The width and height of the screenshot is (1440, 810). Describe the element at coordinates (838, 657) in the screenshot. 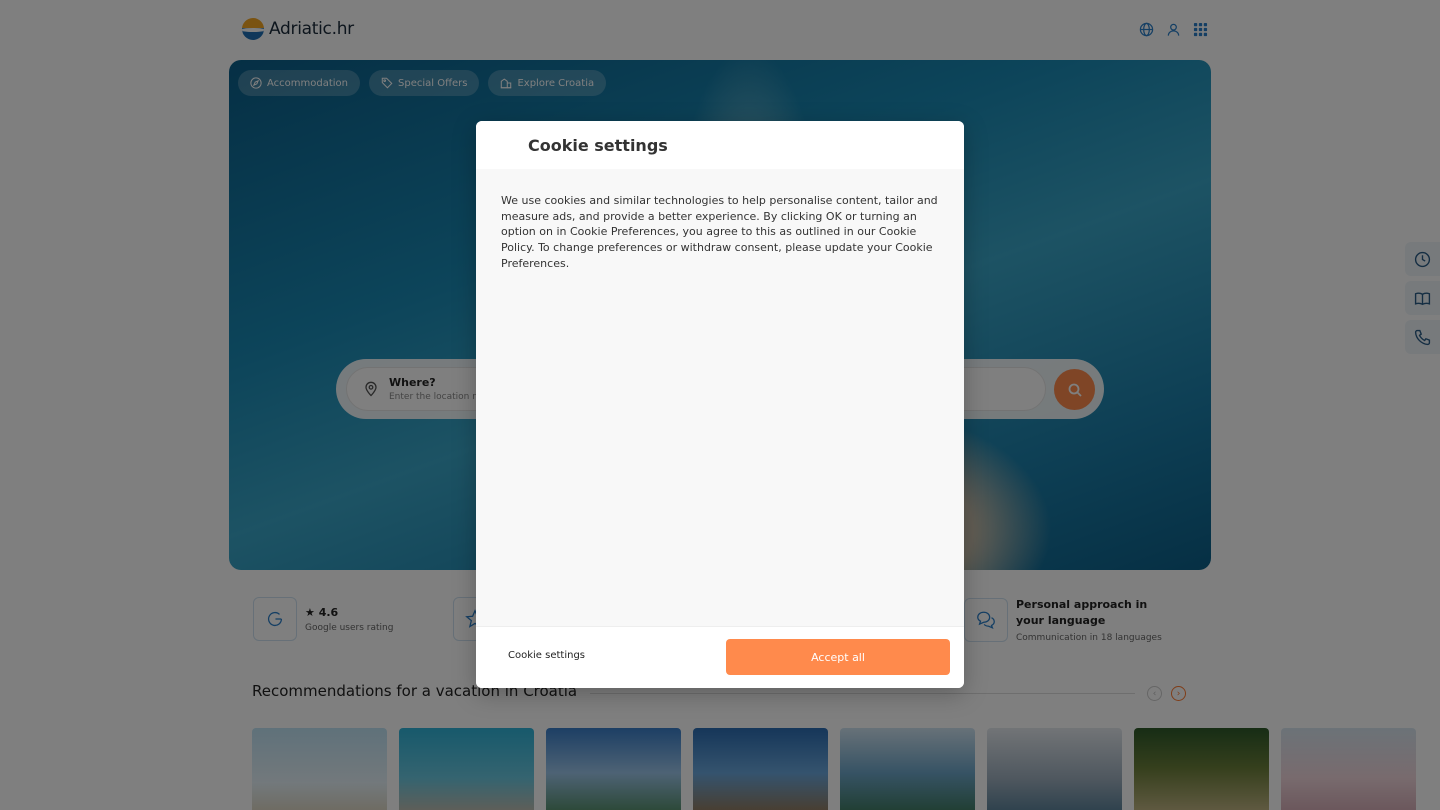

I see `accept-all-button: Accept all` at that location.